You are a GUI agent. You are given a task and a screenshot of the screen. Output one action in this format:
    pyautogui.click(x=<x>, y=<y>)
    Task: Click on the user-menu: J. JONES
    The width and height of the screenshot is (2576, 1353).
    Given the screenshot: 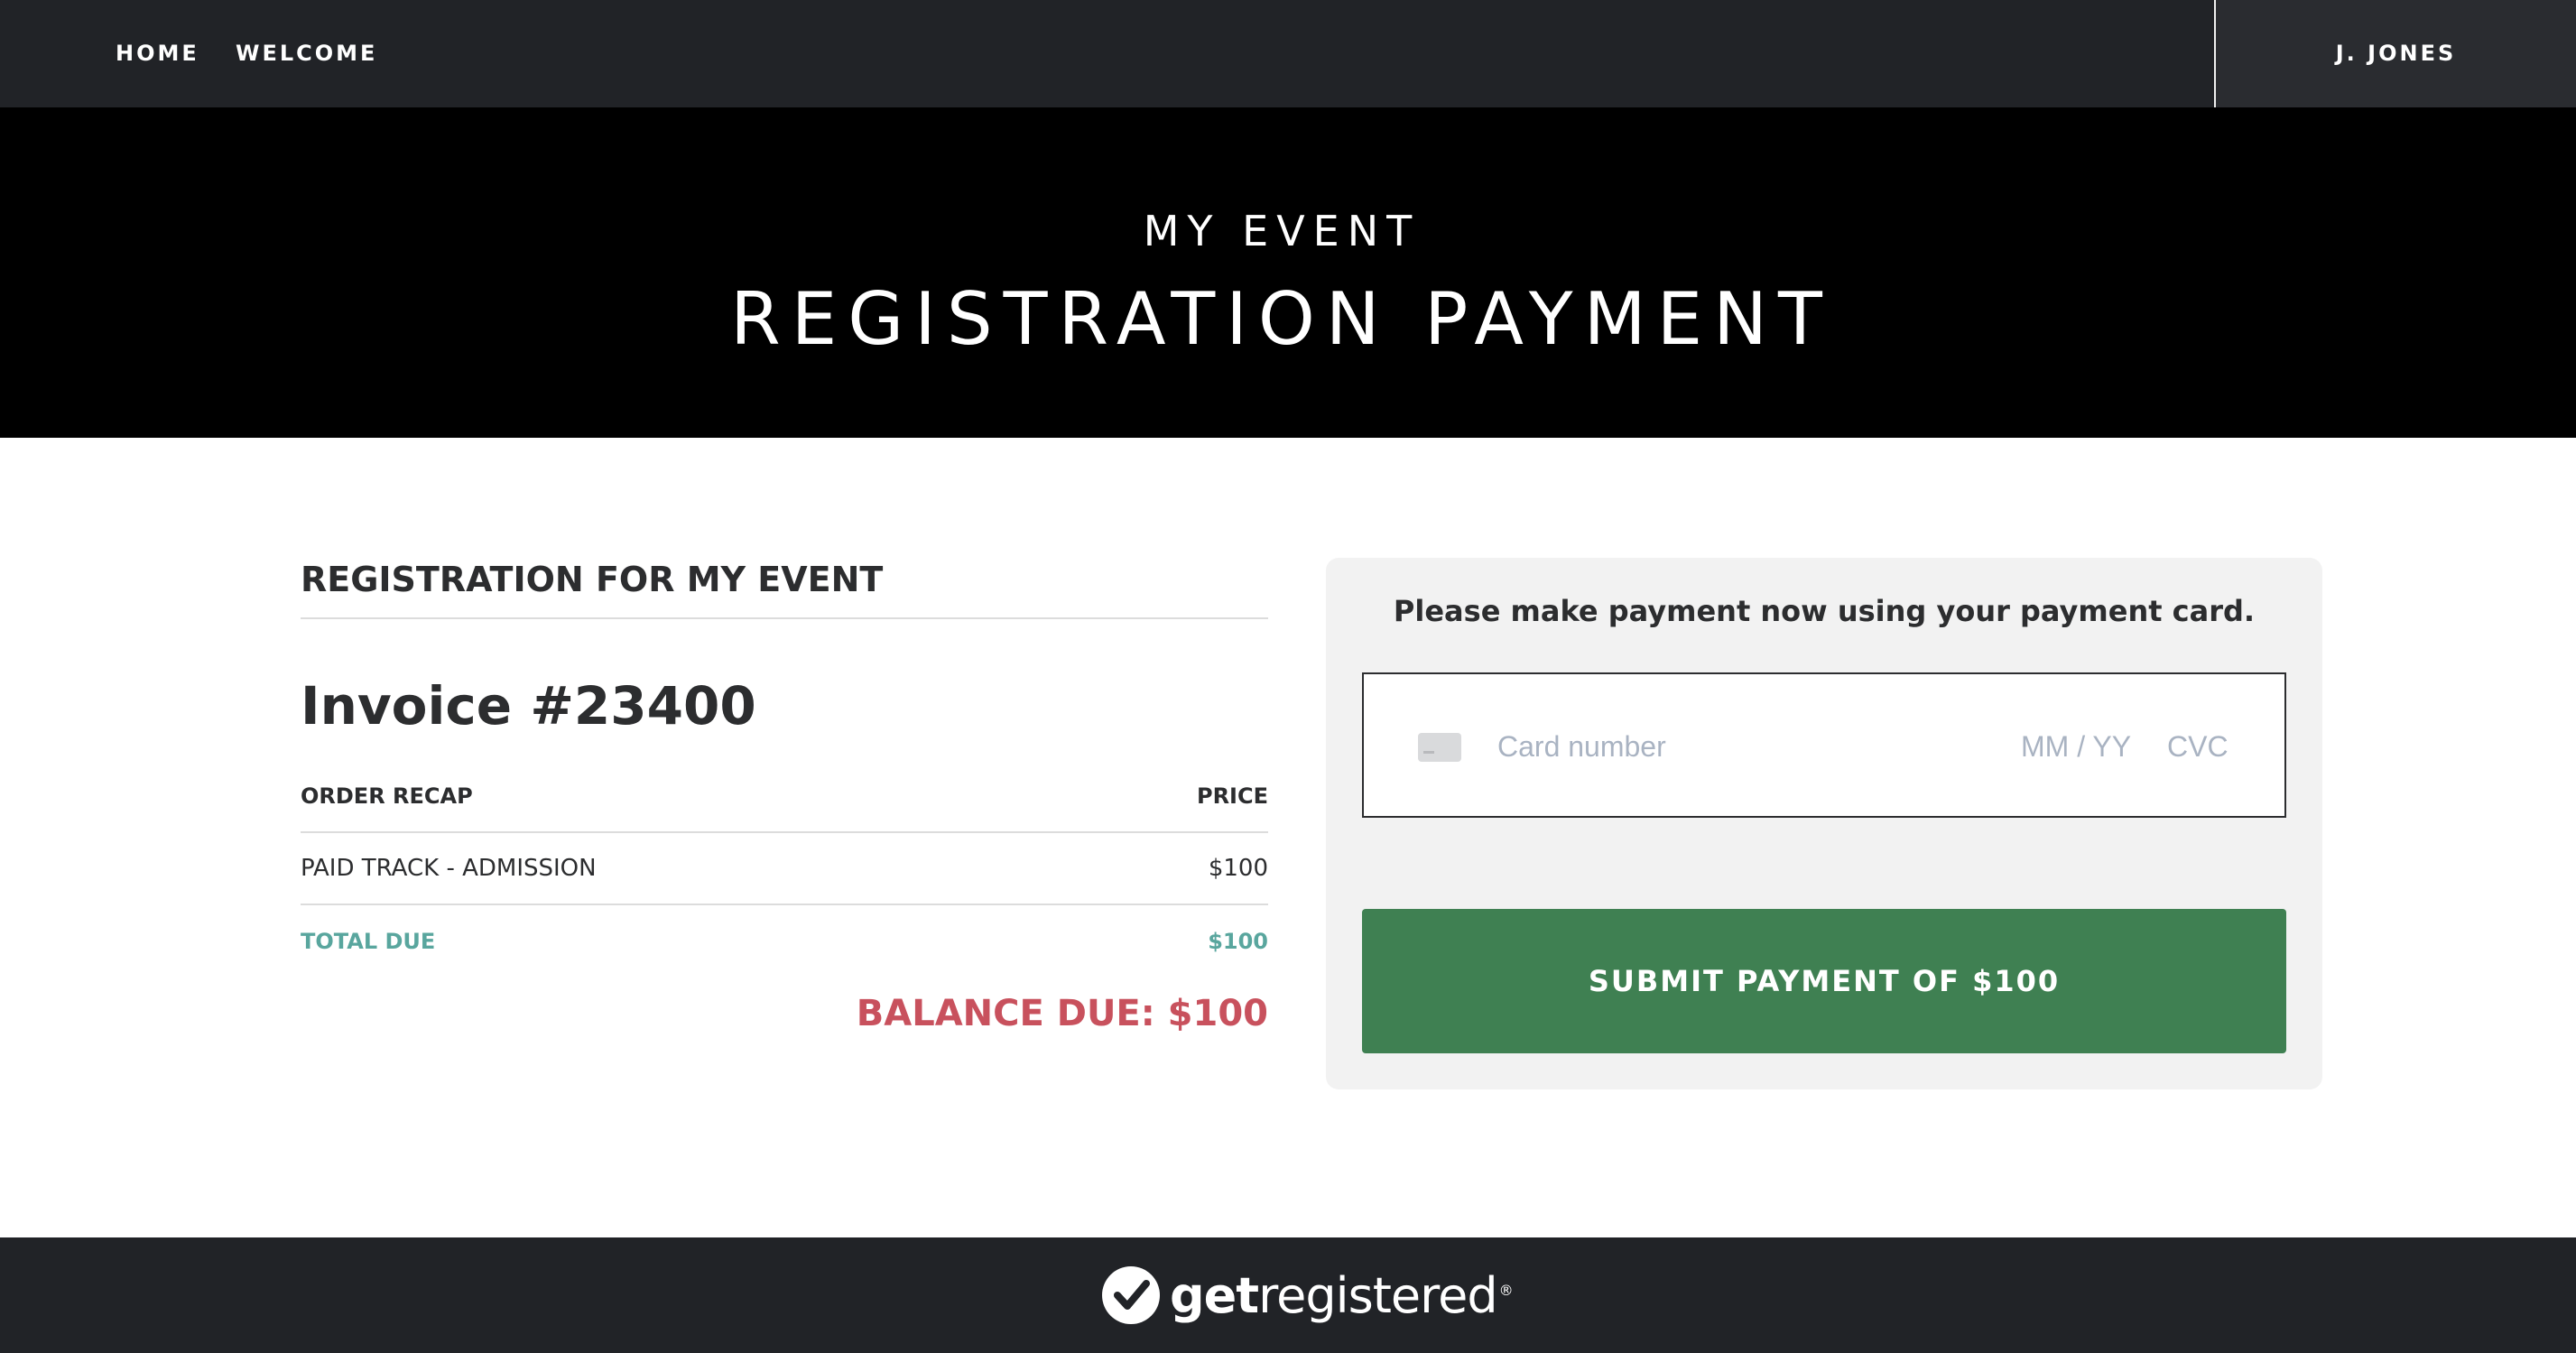 What is the action you would take?
    pyautogui.click(x=2395, y=53)
    